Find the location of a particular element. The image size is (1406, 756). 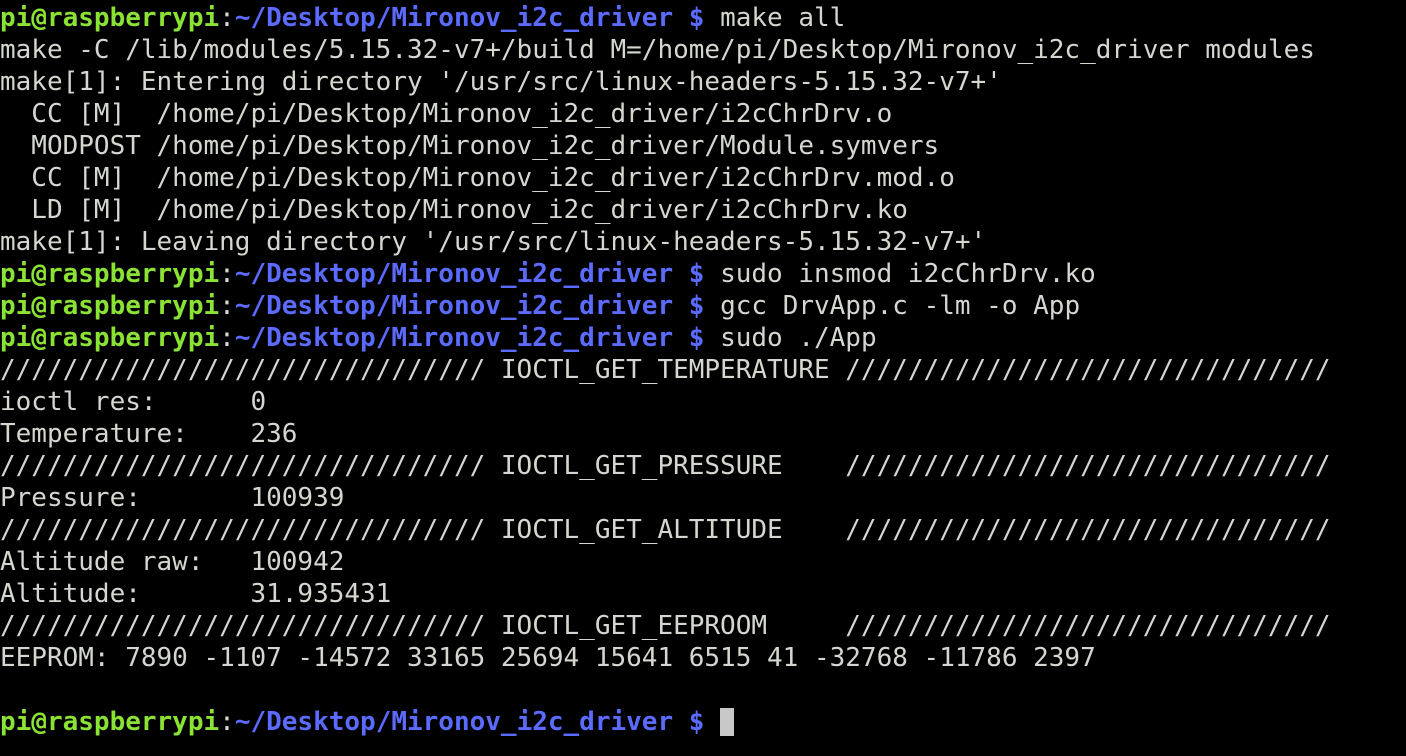

output-line: Altitude: 31.935431 is located at coordinates (703, 594).